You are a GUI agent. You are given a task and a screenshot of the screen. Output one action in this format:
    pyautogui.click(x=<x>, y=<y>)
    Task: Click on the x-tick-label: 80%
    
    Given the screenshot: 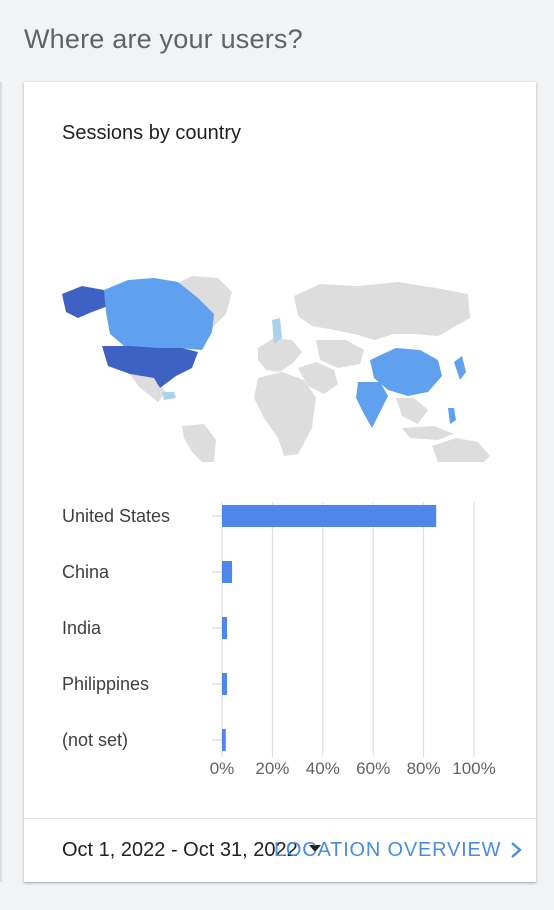 What is the action you would take?
    pyautogui.click(x=424, y=768)
    